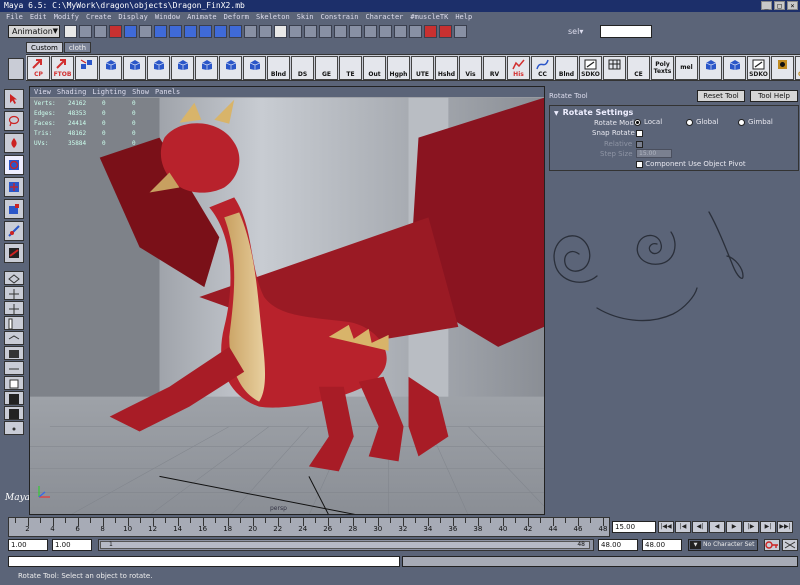 The image size is (800, 585). I want to click on mode-global-option: Global, so click(702, 122).